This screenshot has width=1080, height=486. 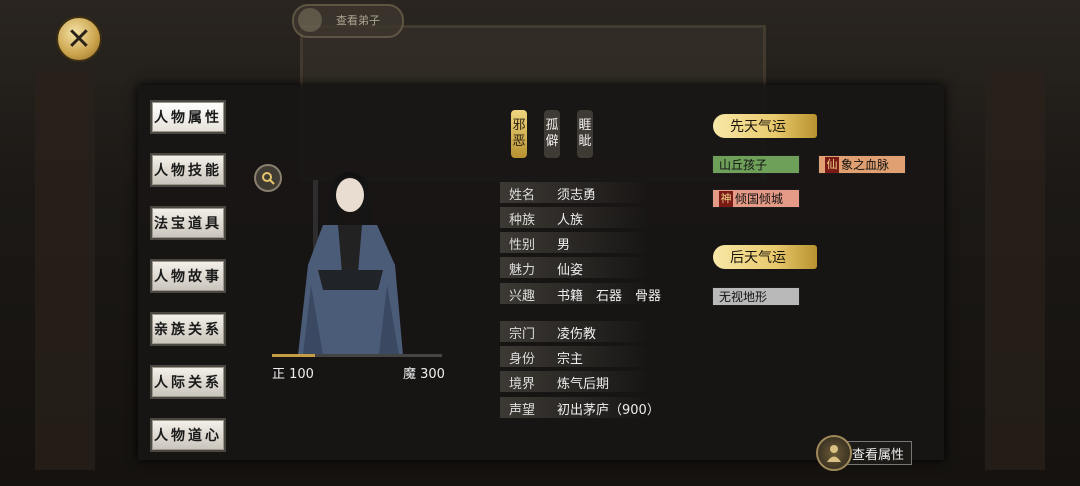 I want to click on info-row: 魅力 仙姿, so click(x=575, y=267).